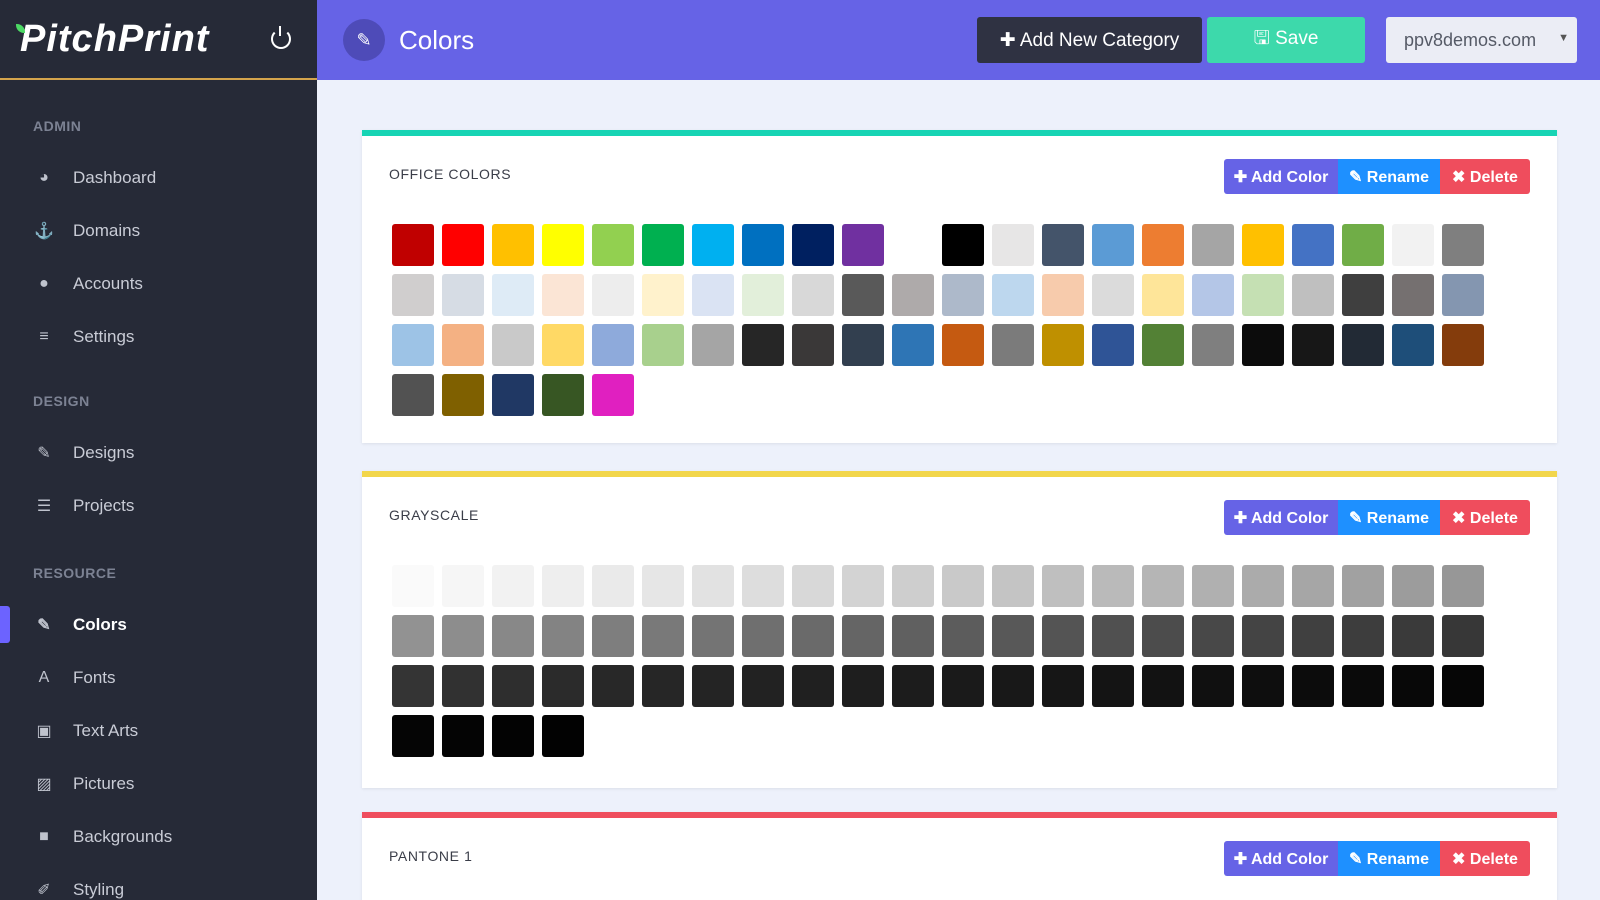 This screenshot has width=1600, height=900. What do you see at coordinates (158, 230) in the screenshot?
I see `sidebar-item-domains: ⚓ Domains` at bounding box center [158, 230].